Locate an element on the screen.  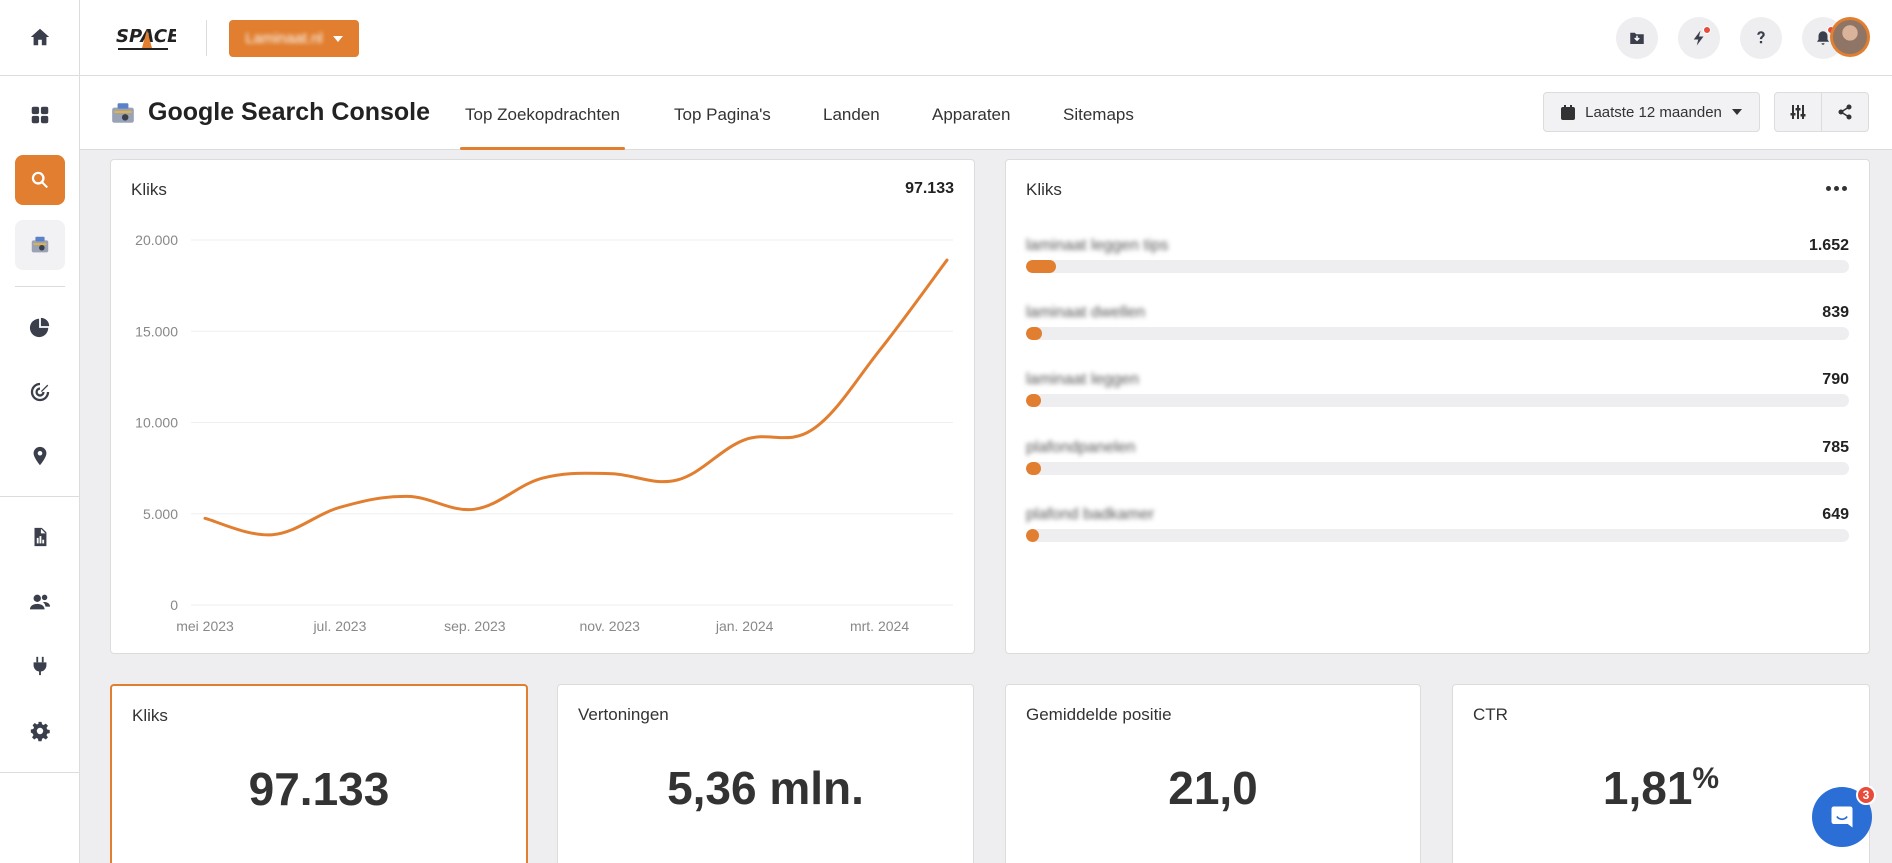
search-console-button is located at coordinates (40, 180).